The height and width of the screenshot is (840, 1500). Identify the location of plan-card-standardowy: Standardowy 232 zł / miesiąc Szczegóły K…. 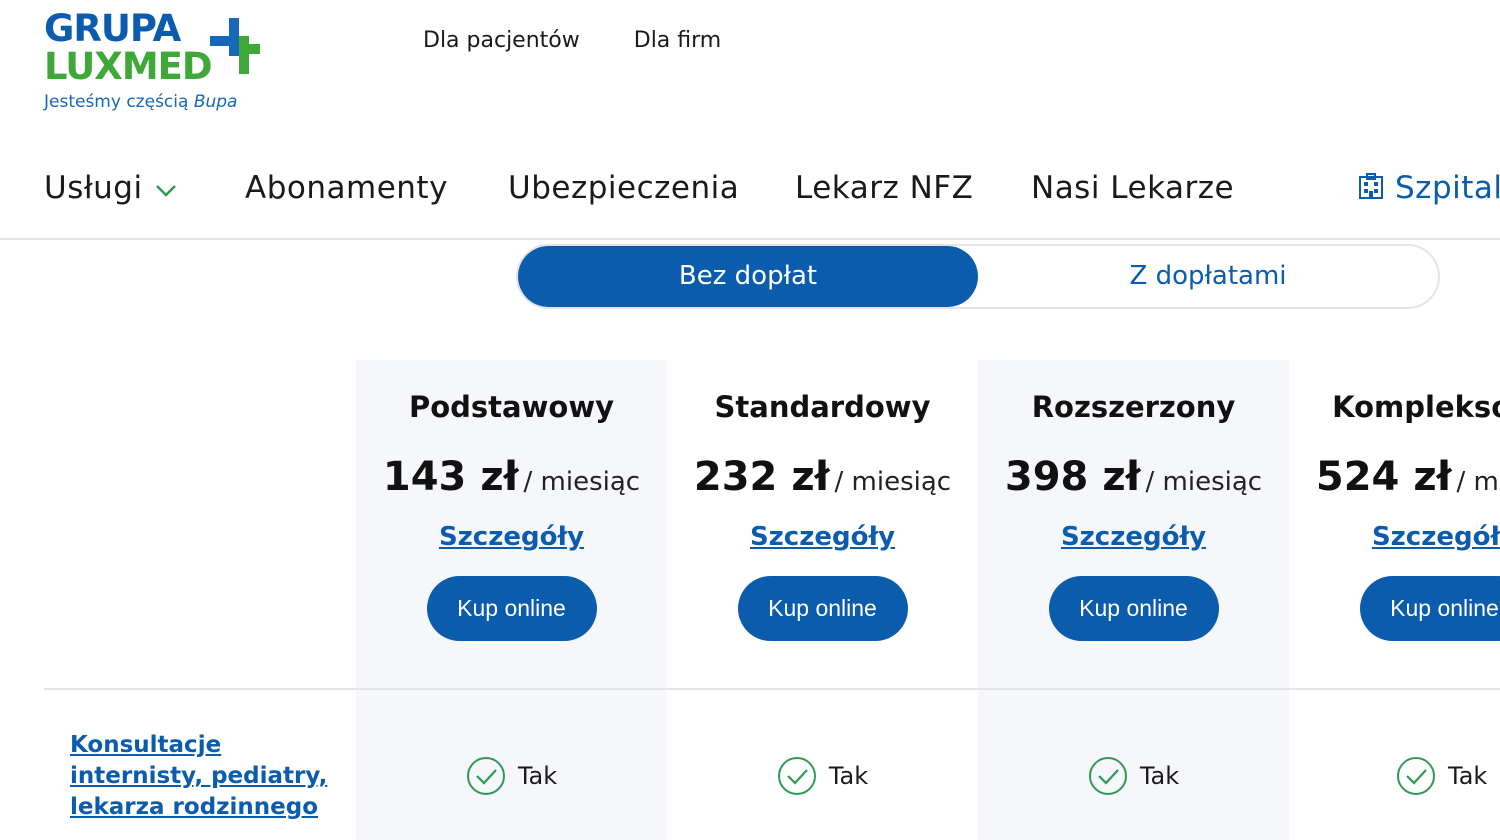
(822, 525).